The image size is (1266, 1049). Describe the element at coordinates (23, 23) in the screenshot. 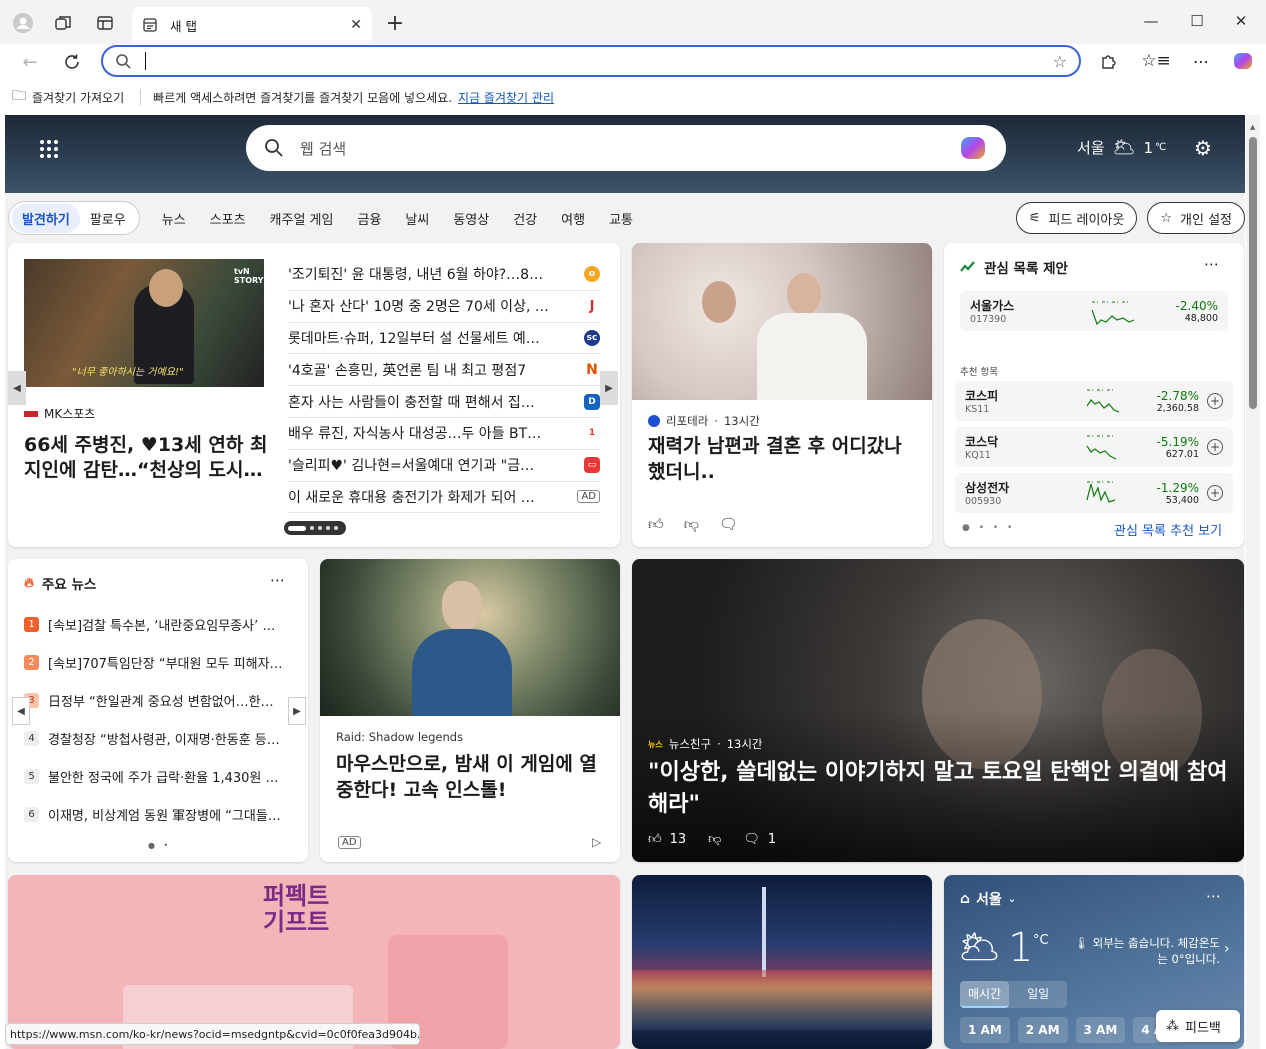

I see `profile-icon` at that location.